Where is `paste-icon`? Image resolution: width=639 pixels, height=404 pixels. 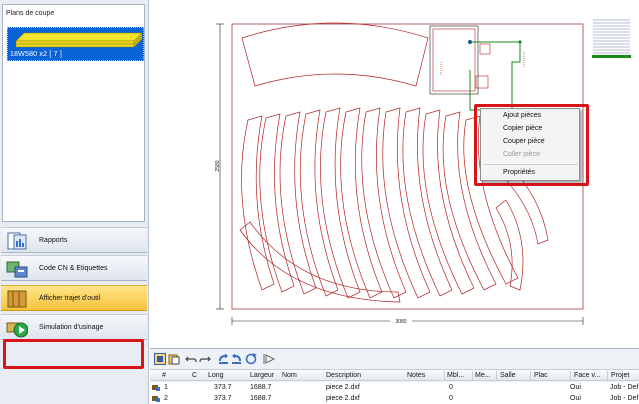
paste-icon is located at coordinates (174, 359).